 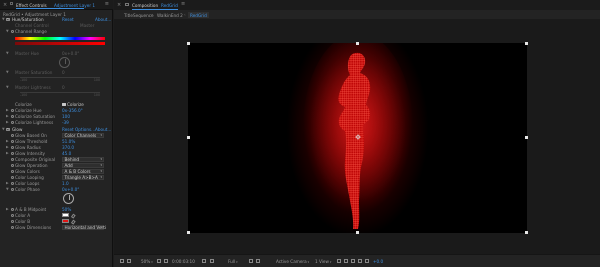 What do you see at coordinates (353, 260) in the screenshot?
I see `timeline-icon` at bounding box center [353, 260].